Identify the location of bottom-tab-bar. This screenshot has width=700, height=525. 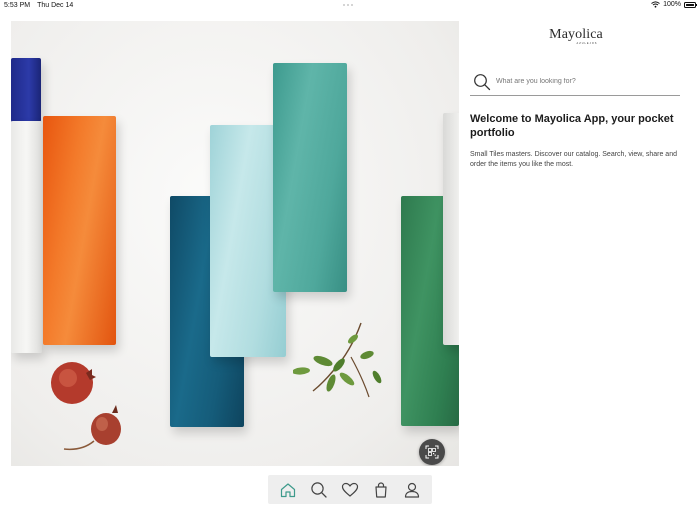
(350, 489).